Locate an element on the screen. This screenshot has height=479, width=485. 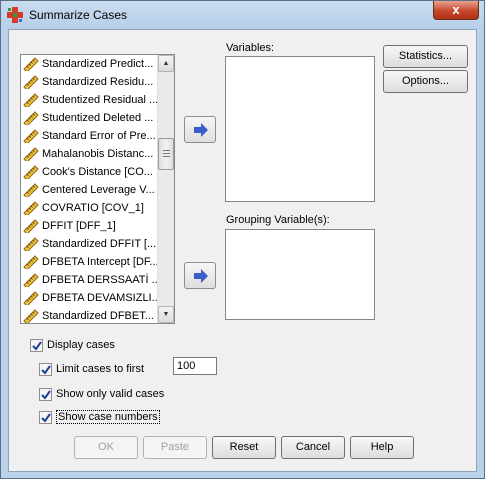
valid-only-label: Show only valid cases is located at coordinates (110, 394).